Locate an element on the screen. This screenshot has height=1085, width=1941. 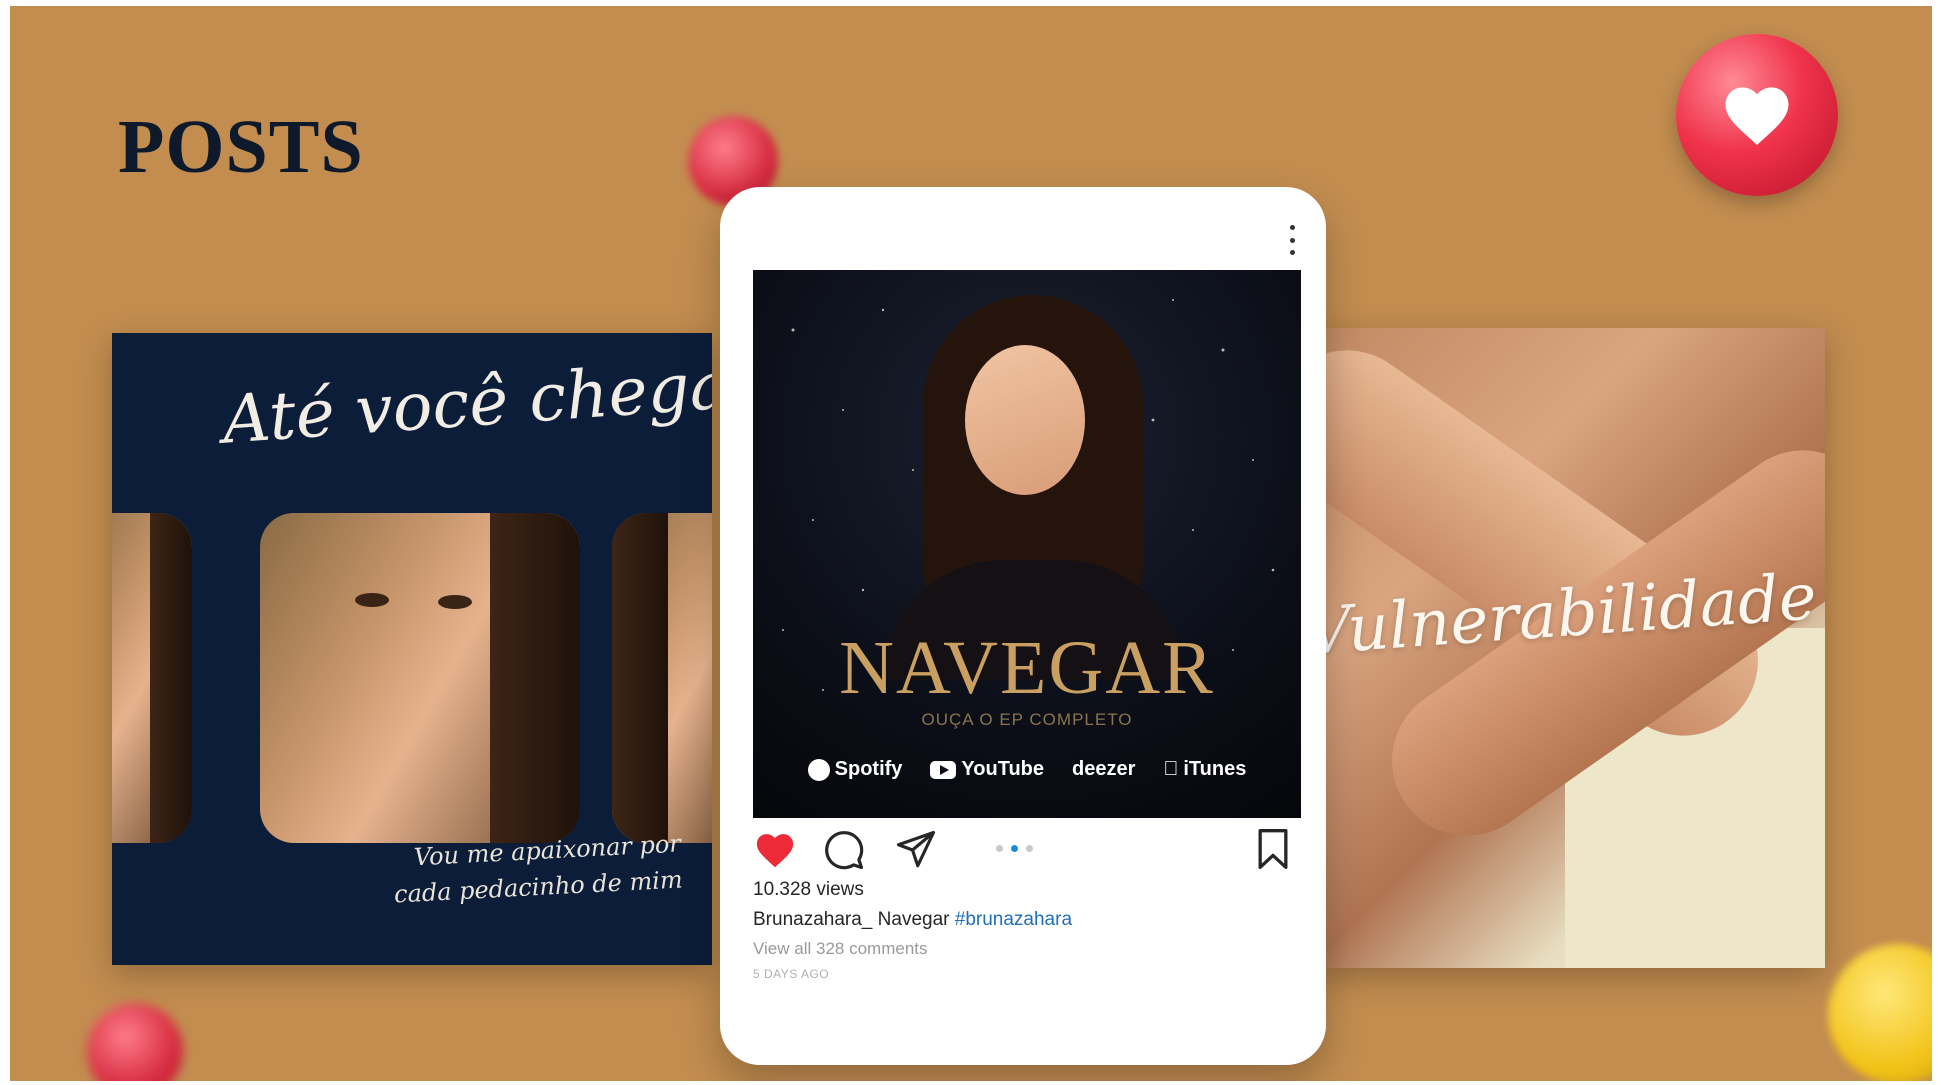
ep-subtitle: OUÇA O EP COMPLETO is located at coordinates (1027, 719).